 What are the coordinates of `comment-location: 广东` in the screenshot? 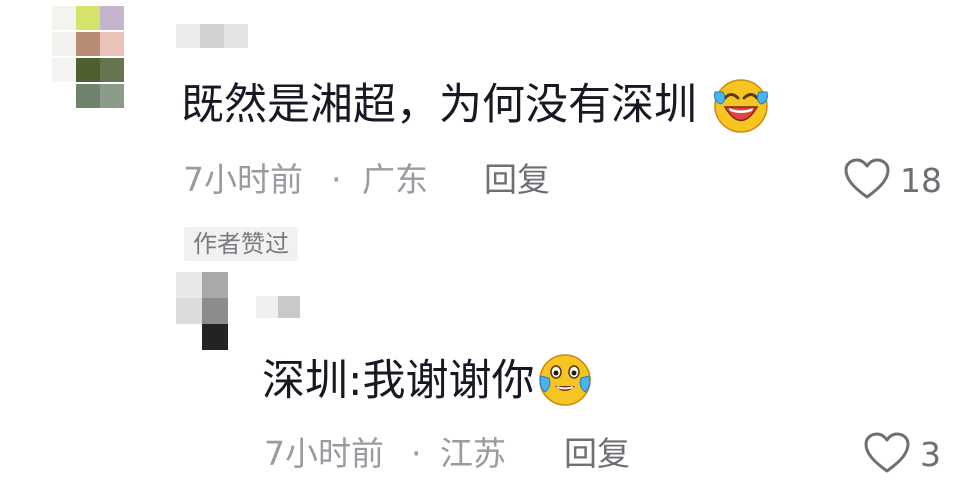 It's located at (395, 179).